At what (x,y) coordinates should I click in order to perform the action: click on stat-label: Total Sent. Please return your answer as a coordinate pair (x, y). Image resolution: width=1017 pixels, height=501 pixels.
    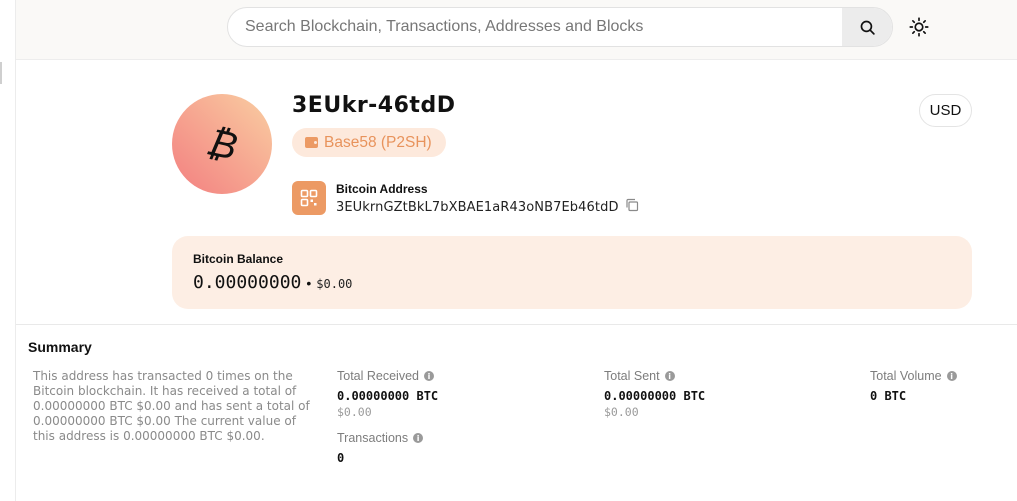
    Looking at the image, I should click on (632, 376).